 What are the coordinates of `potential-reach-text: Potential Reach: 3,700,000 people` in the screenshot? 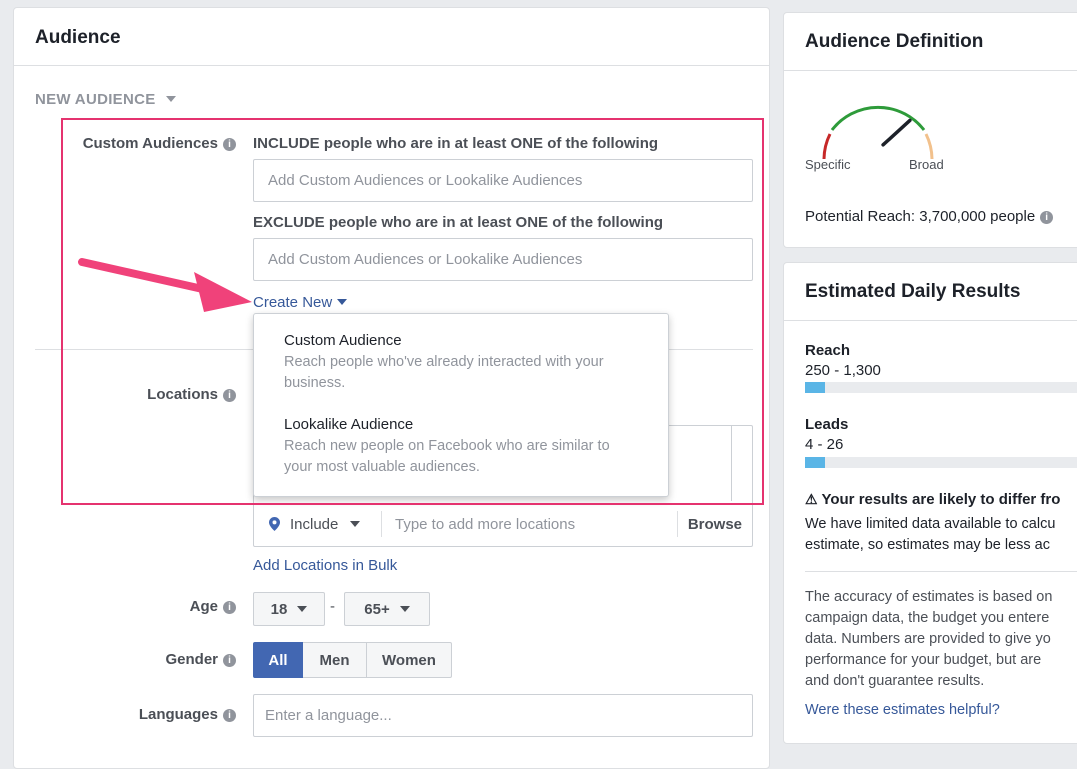 It's located at (920, 216).